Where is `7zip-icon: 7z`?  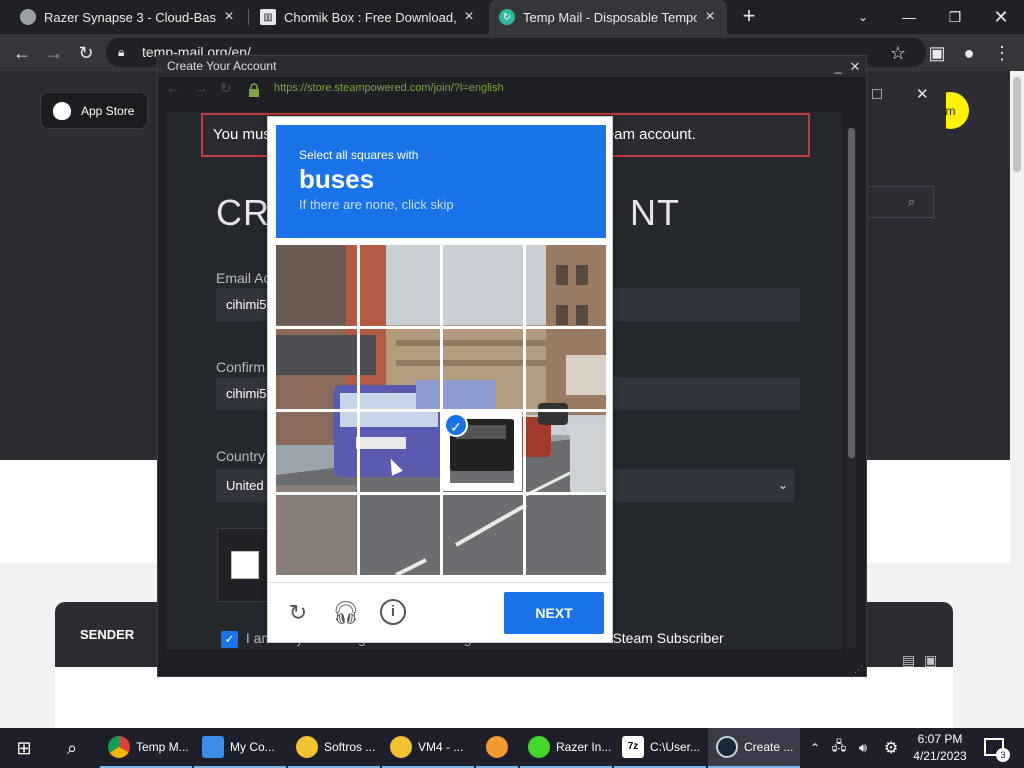
7zip-icon: 7z is located at coordinates (633, 747).